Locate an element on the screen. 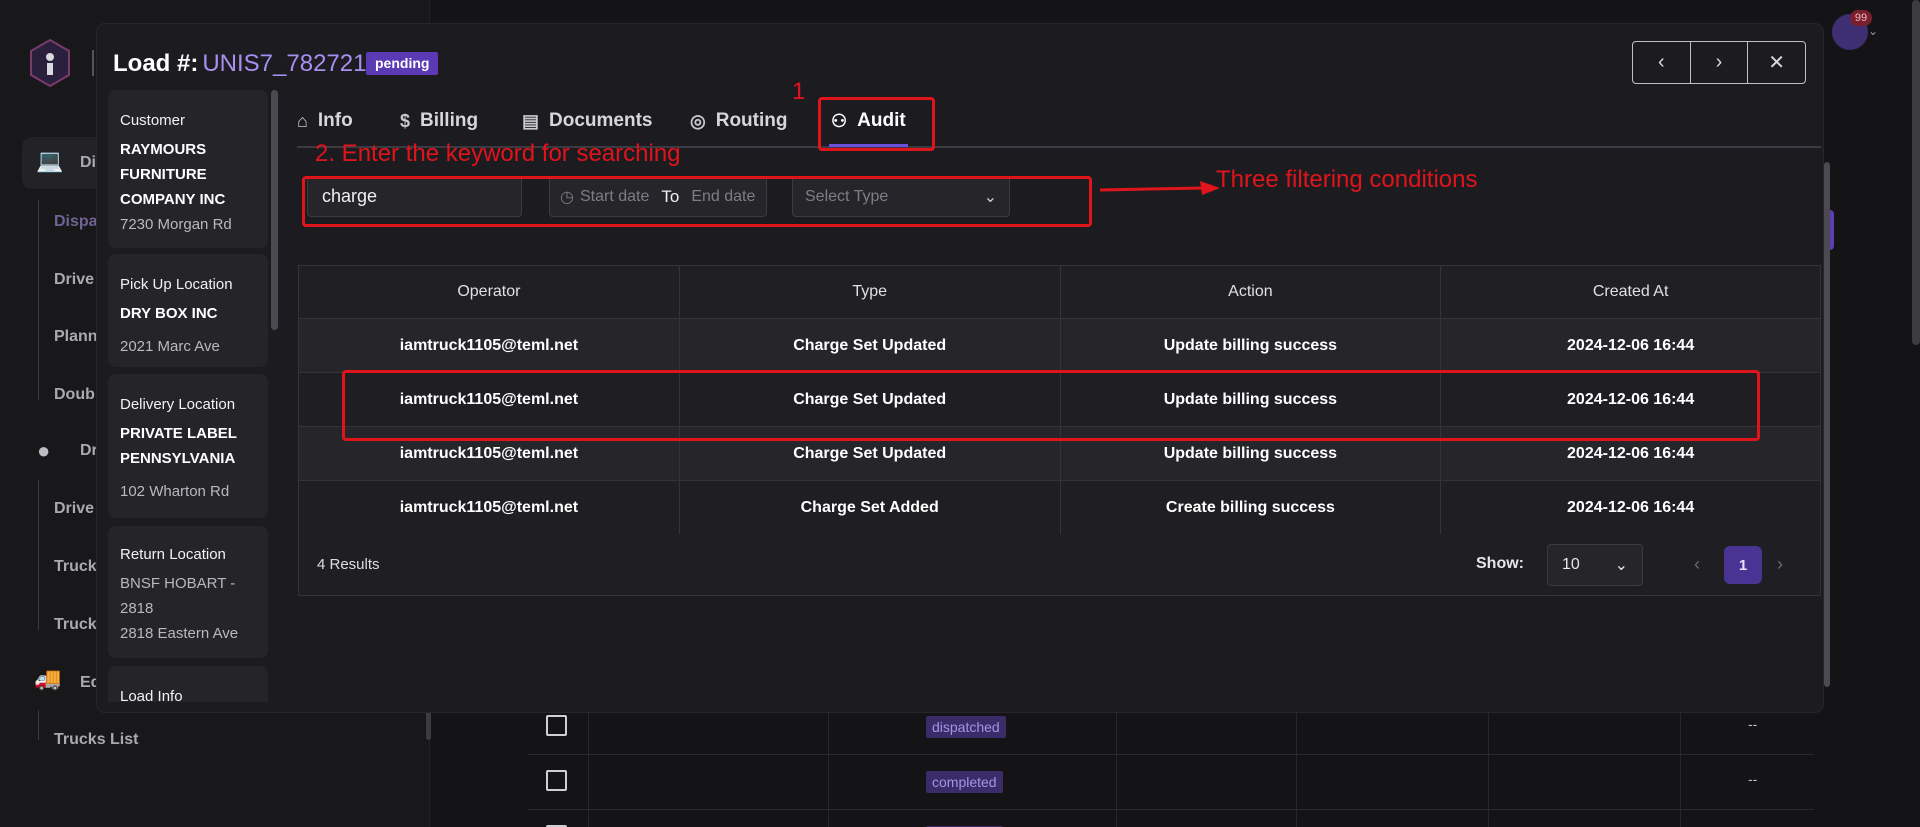 This screenshot has width=1920, height=827. nav-item-planning: Plann is located at coordinates (76, 337).